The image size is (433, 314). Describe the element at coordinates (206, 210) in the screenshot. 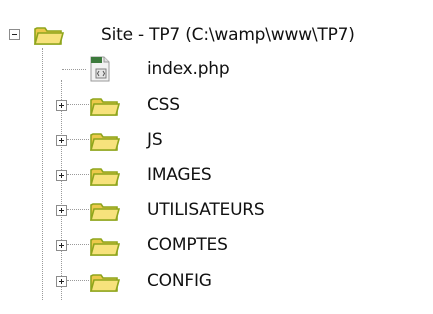

I see `folder-label: UTILISATEURS` at that location.